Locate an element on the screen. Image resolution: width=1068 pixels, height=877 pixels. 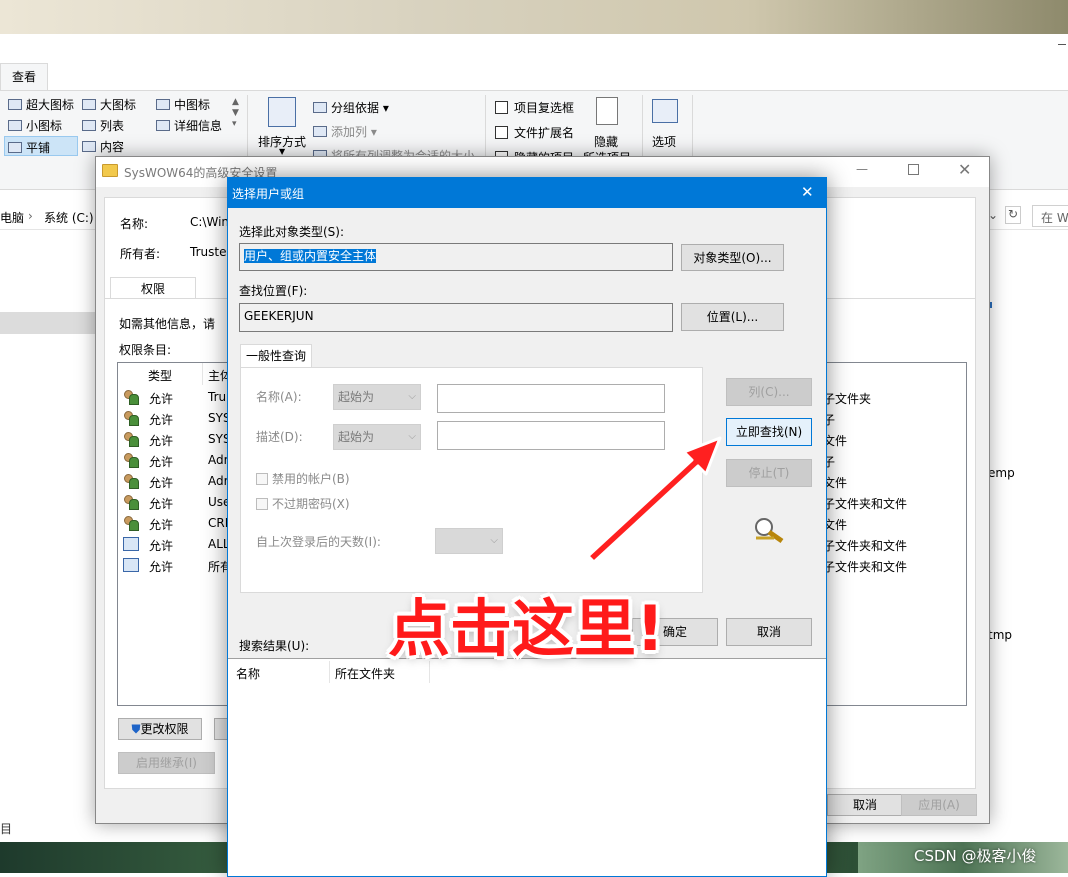
tab-permissions: 权限 is located at coordinates (153, 288).